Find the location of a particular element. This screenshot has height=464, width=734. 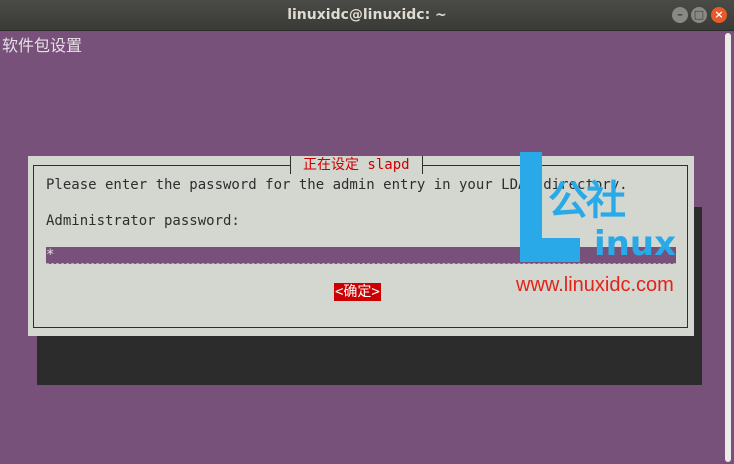

maximize-icon: □ is located at coordinates (699, 15).